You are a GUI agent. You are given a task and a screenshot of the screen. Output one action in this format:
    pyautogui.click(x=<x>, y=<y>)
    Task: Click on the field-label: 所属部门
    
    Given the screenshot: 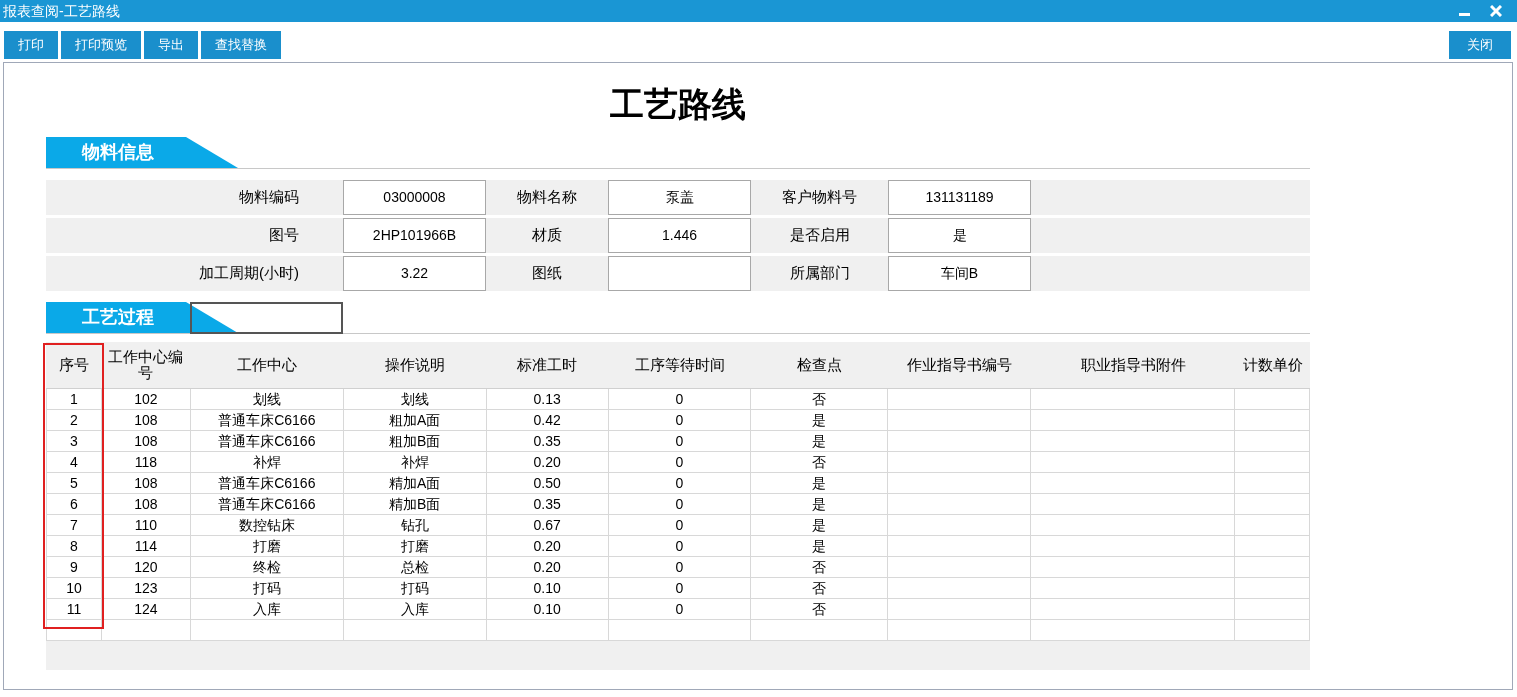 What is the action you would take?
    pyautogui.click(x=819, y=273)
    